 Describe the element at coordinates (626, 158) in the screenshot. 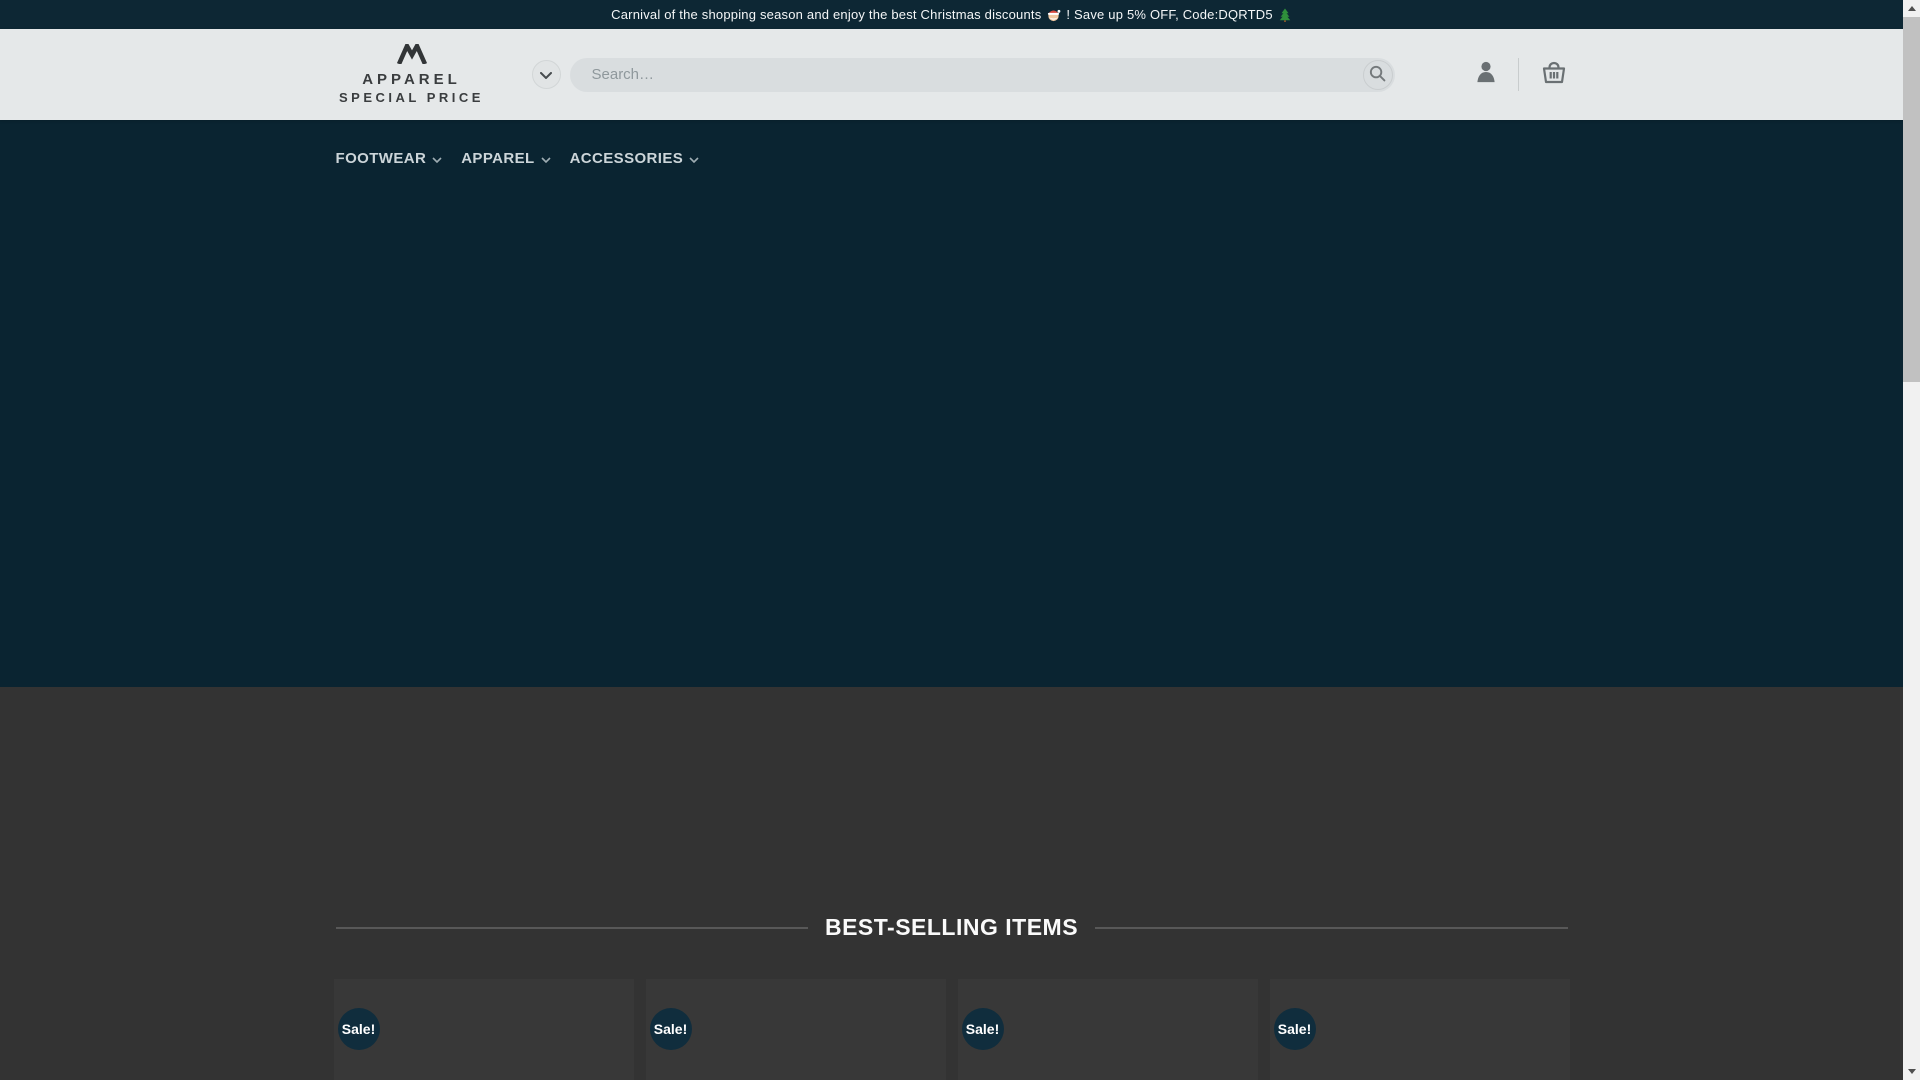

I see `nav-item-label: ACCESSORIES` at that location.